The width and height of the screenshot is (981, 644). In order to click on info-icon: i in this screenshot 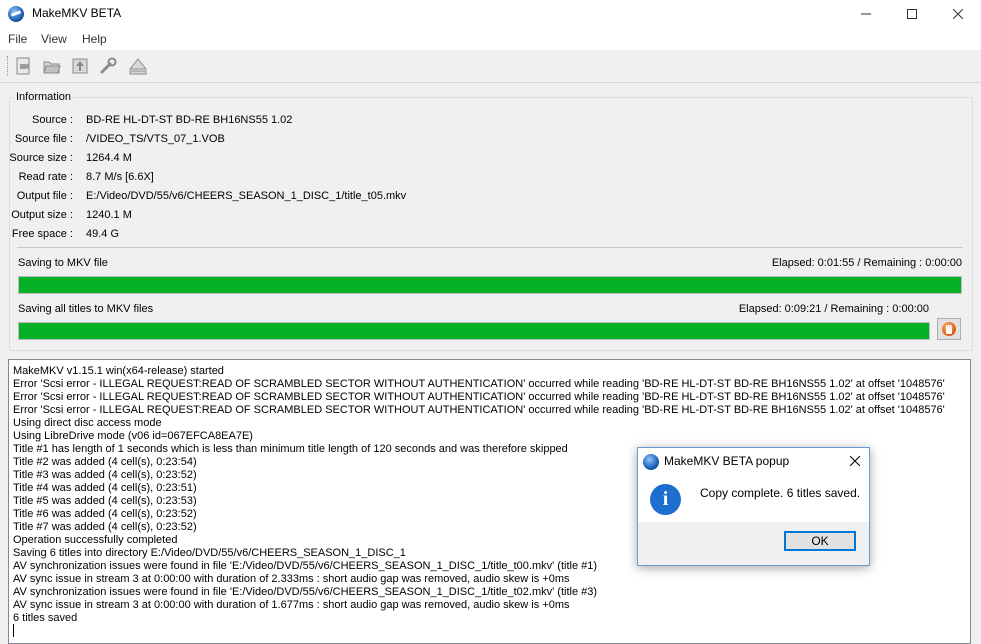, I will do `click(665, 499)`.